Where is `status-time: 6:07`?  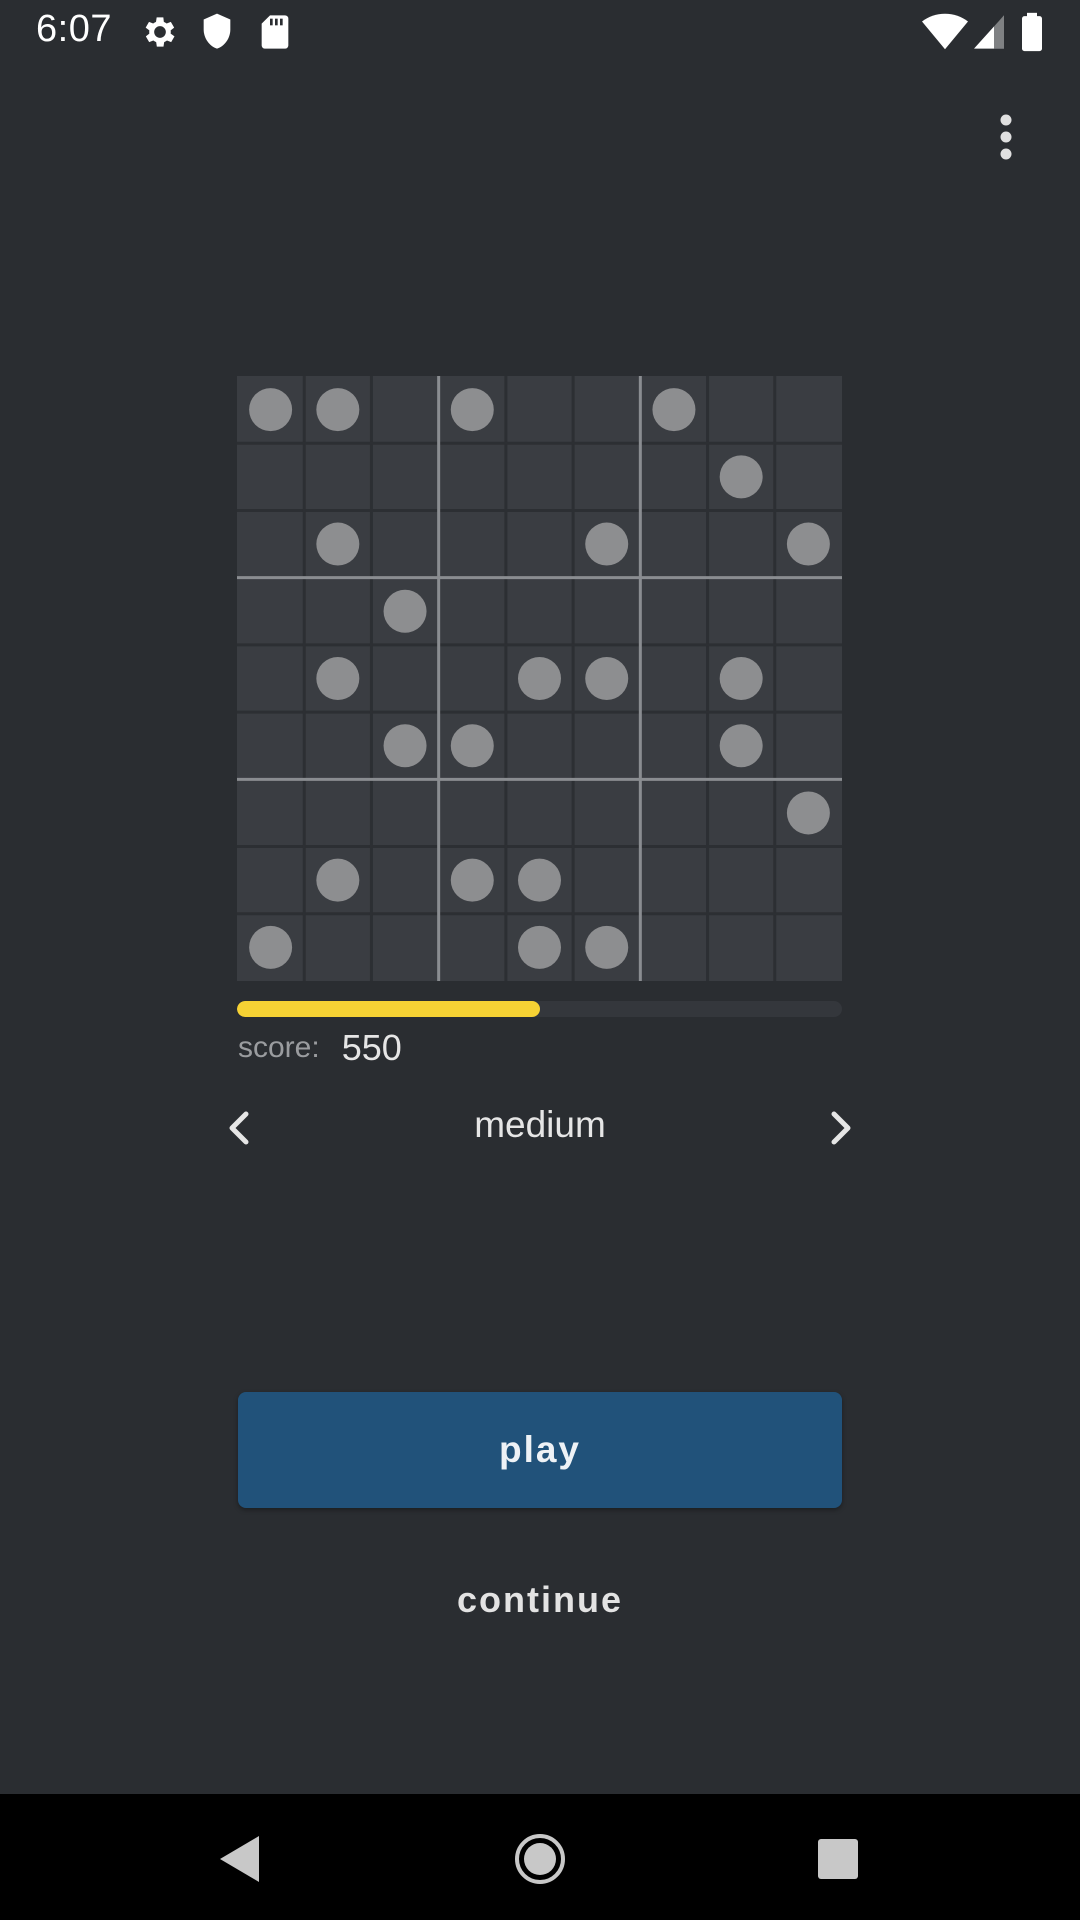 status-time: 6:07 is located at coordinates (74, 29).